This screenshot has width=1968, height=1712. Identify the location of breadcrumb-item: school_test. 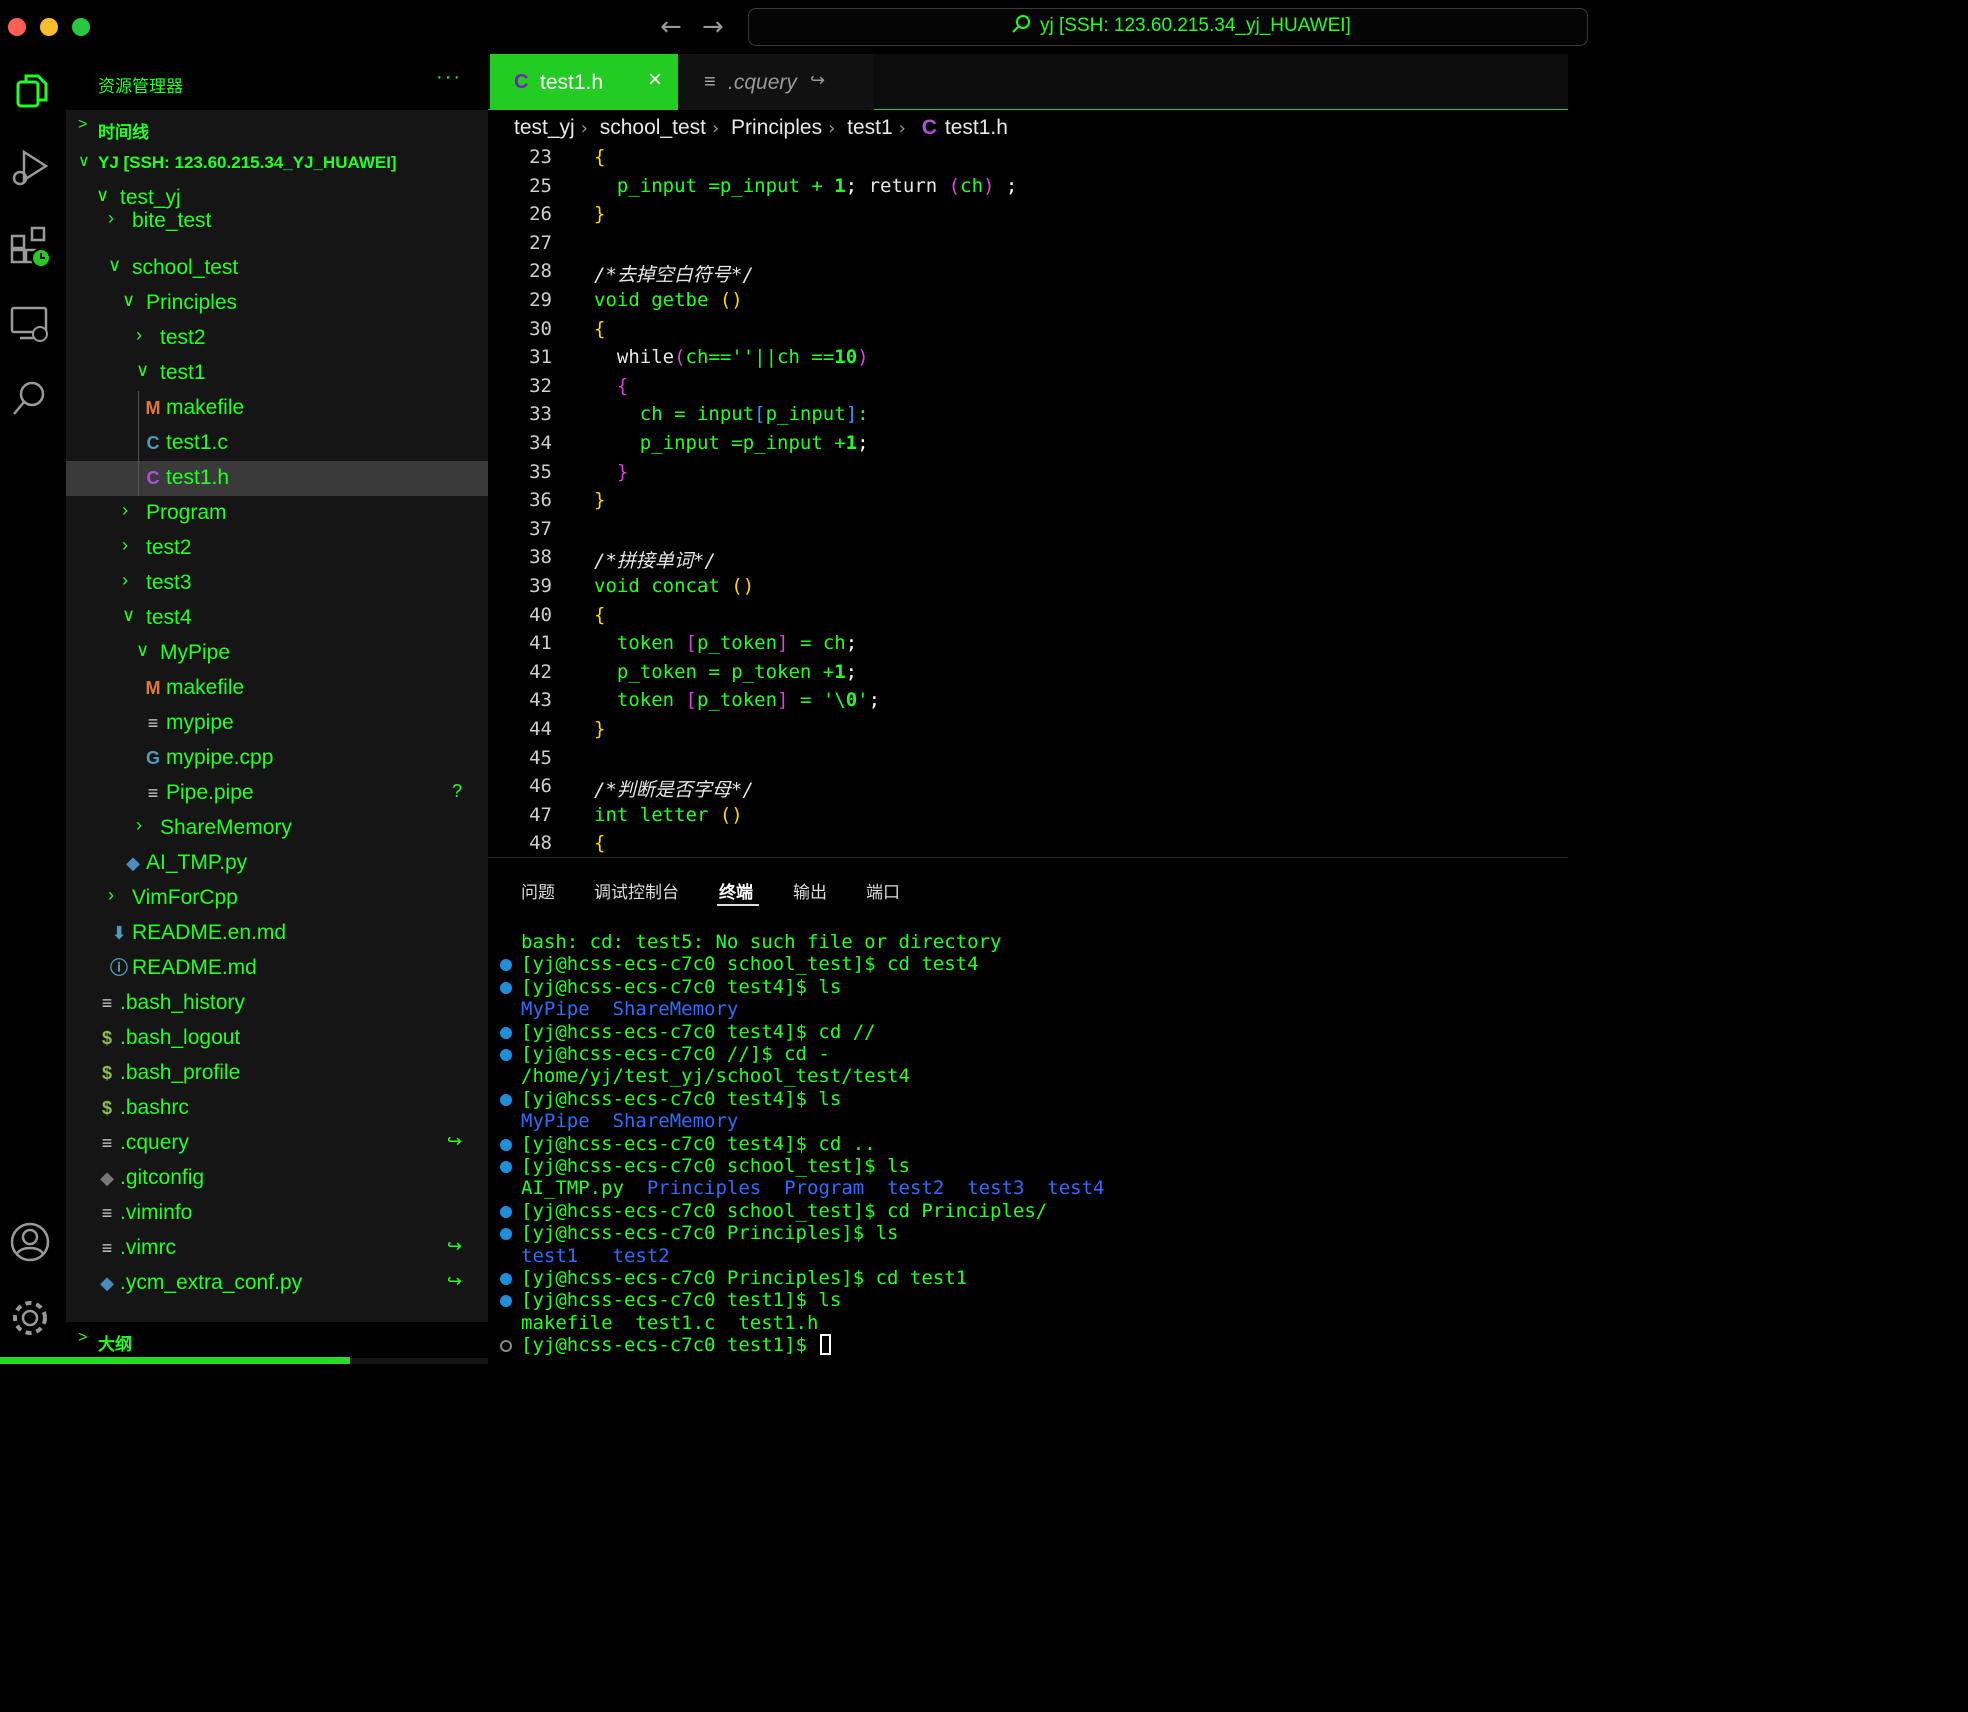
(653, 128).